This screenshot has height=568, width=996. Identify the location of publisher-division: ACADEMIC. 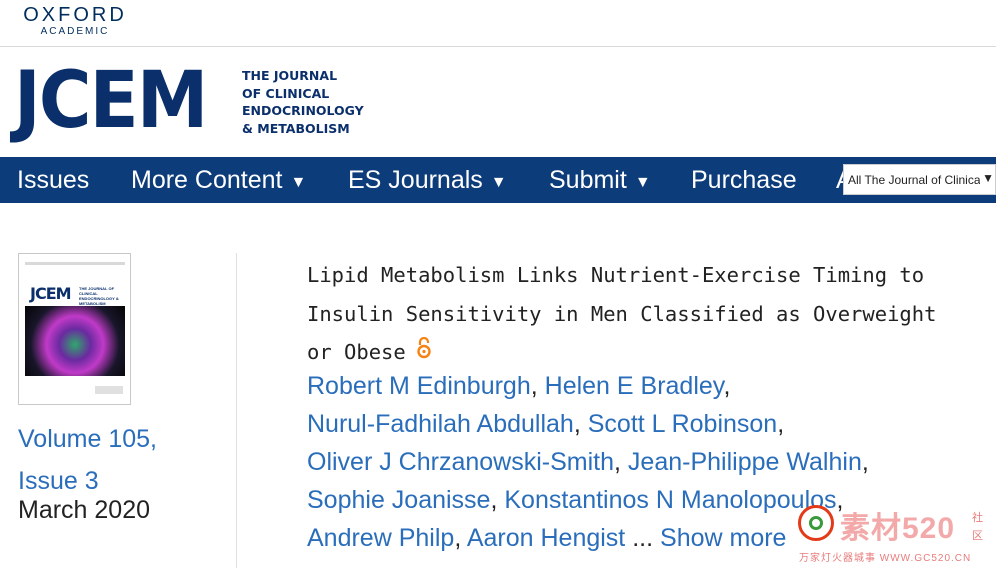
(75, 31).